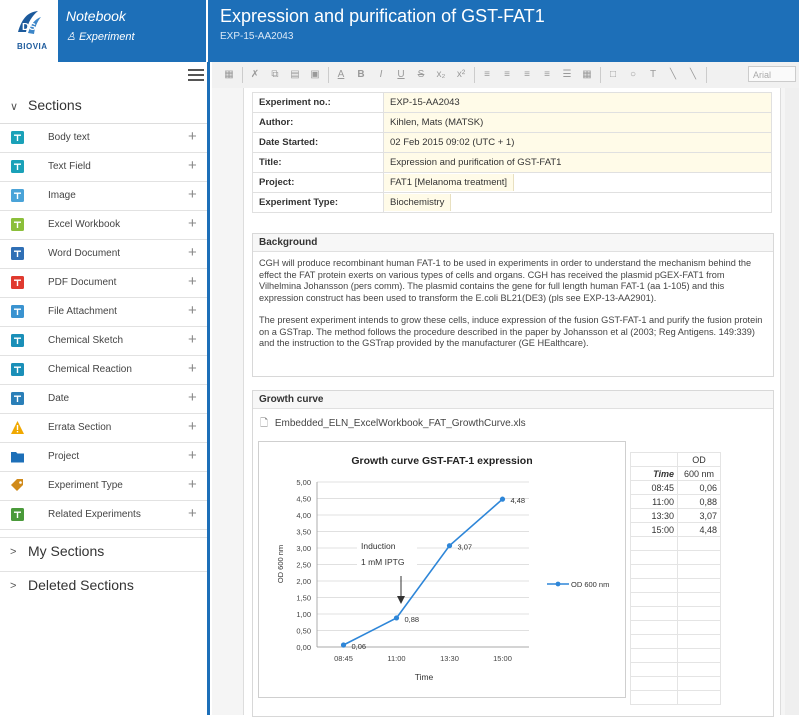 The height and width of the screenshot is (717, 799). Describe the element at coordinates (103, 515) in the screenshot. I see `sidebar-item-related-experiments: Related Experiments +` at that location.